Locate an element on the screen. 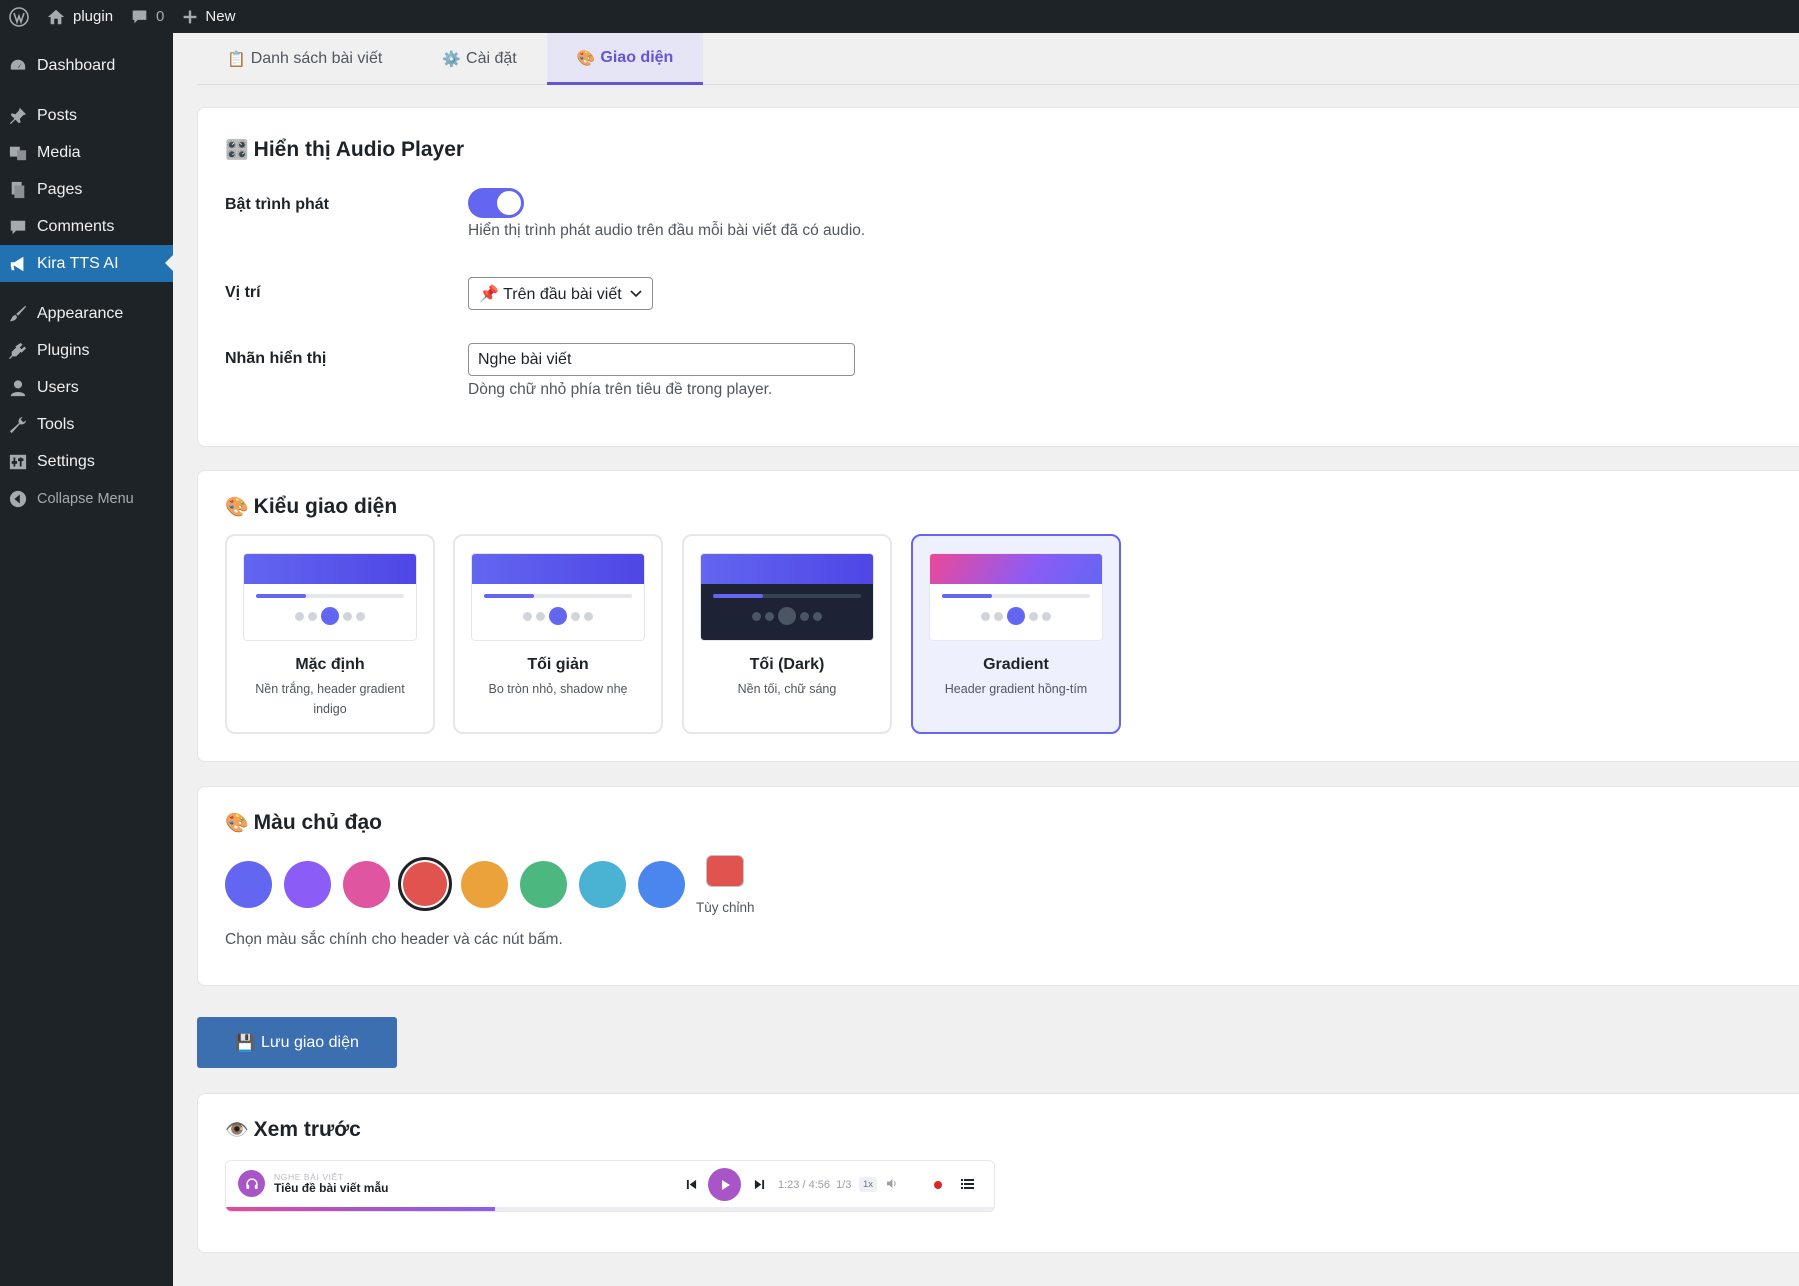 The image size is (1799, 1286). theme-description: Header gradient hồng-tím is located at coordinates (1016, 689).